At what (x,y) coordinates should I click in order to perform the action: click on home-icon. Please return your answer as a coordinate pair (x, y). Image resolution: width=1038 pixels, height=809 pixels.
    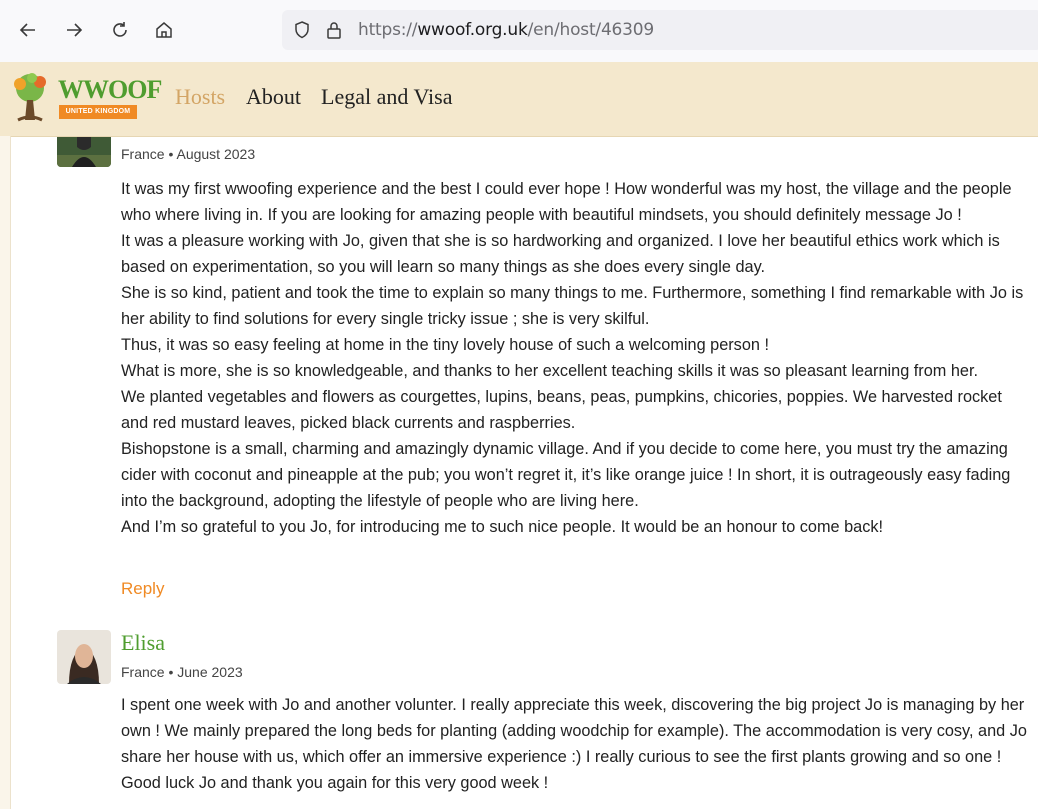
    Looking at the image, I should click on (164, 30).